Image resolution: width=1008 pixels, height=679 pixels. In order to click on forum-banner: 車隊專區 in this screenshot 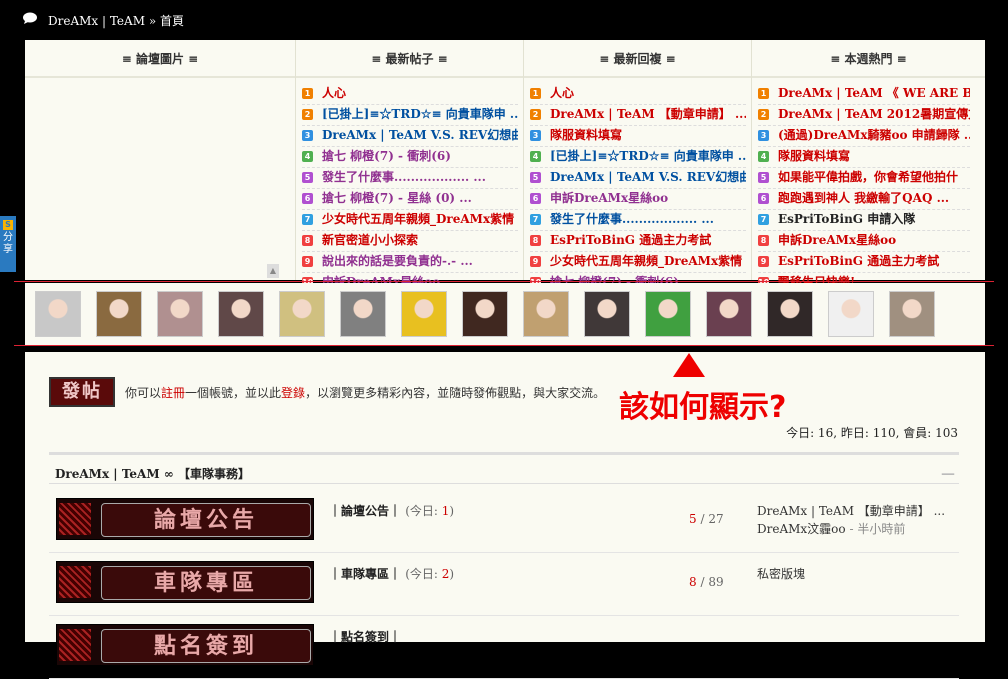, I will do `click(185, 582)`.